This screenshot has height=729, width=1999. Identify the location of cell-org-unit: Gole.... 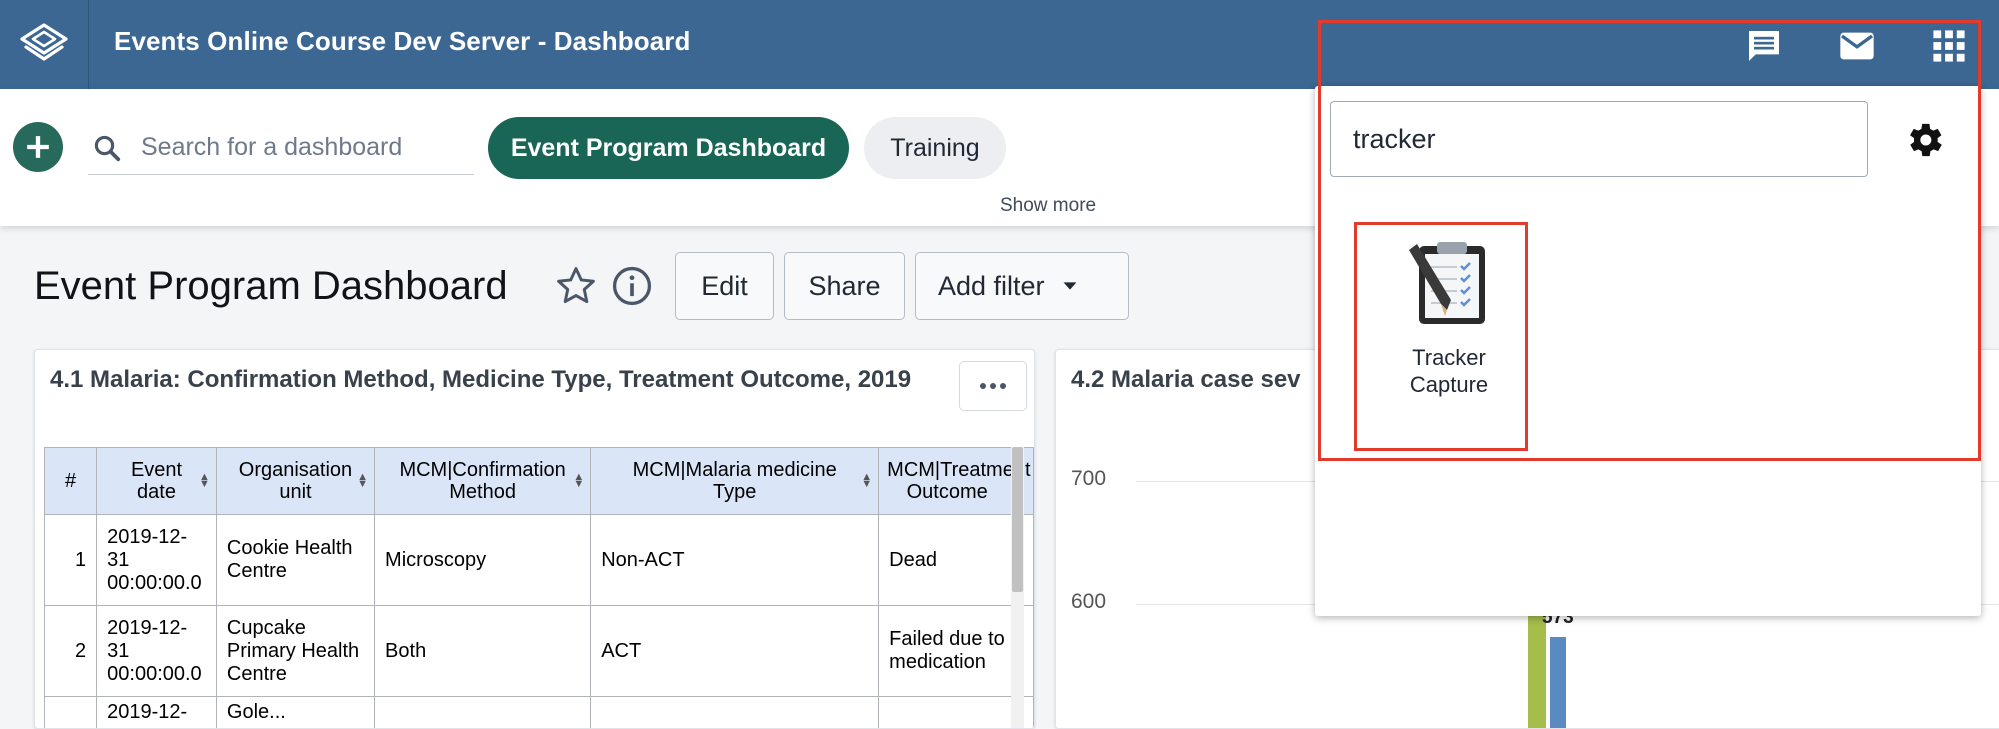
(295, 713).